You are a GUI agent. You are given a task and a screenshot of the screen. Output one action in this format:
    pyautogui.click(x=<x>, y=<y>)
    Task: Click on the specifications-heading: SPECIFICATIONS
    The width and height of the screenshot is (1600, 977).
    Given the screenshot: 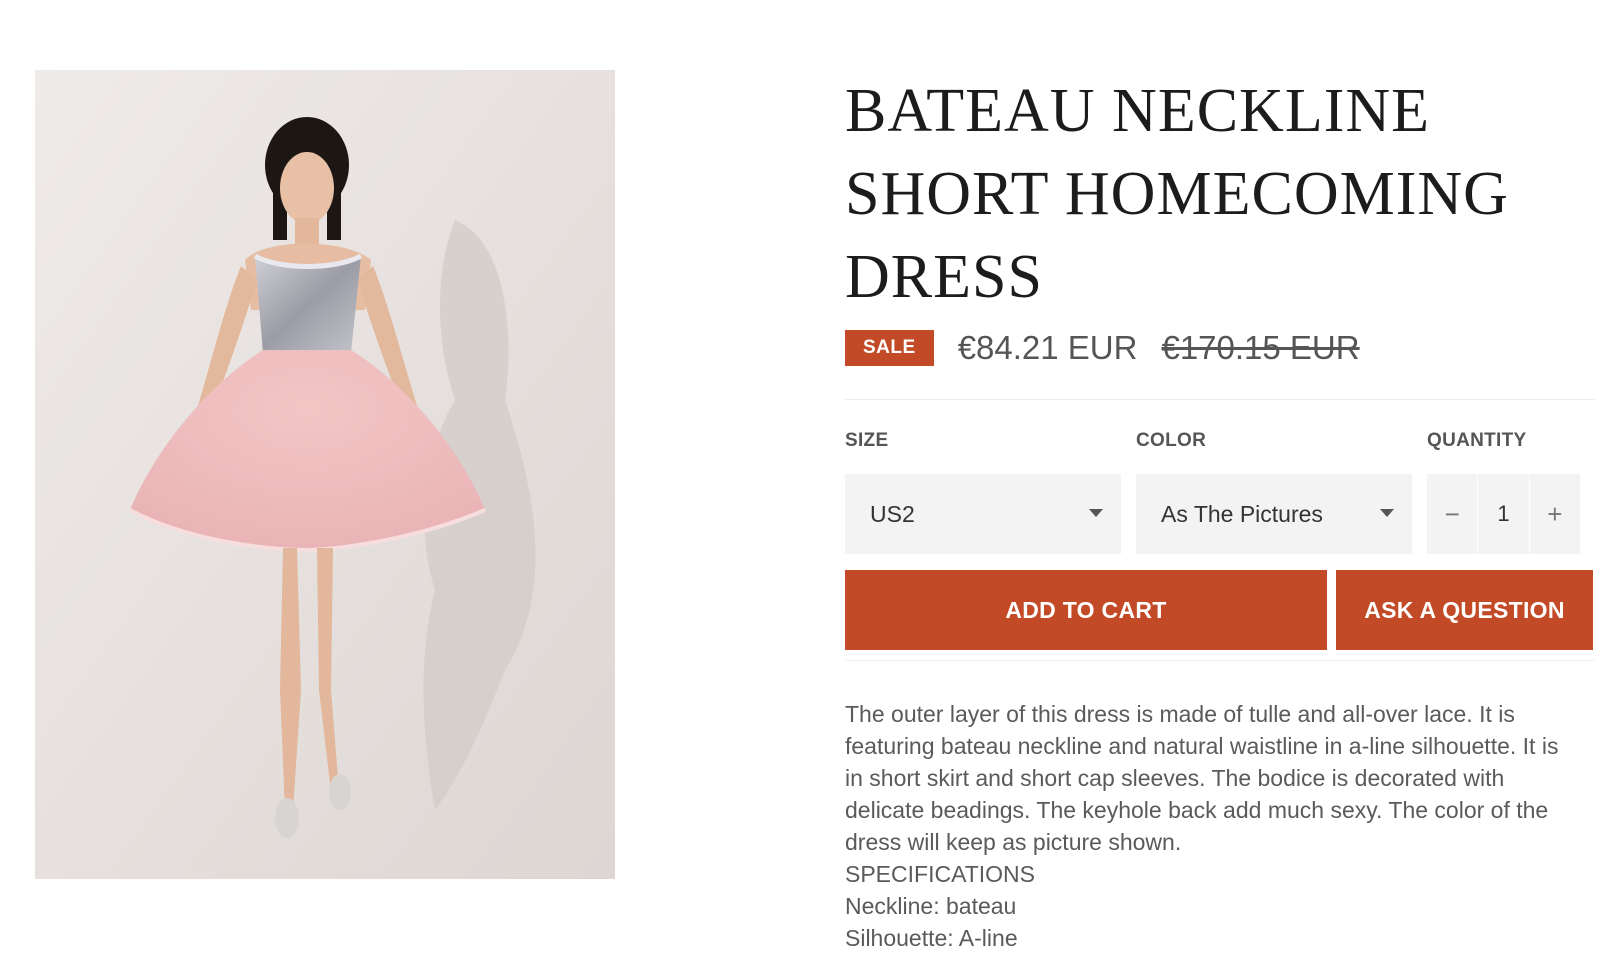 What is the action you would take?
    pyautogui.click(x=940, y=874)
    